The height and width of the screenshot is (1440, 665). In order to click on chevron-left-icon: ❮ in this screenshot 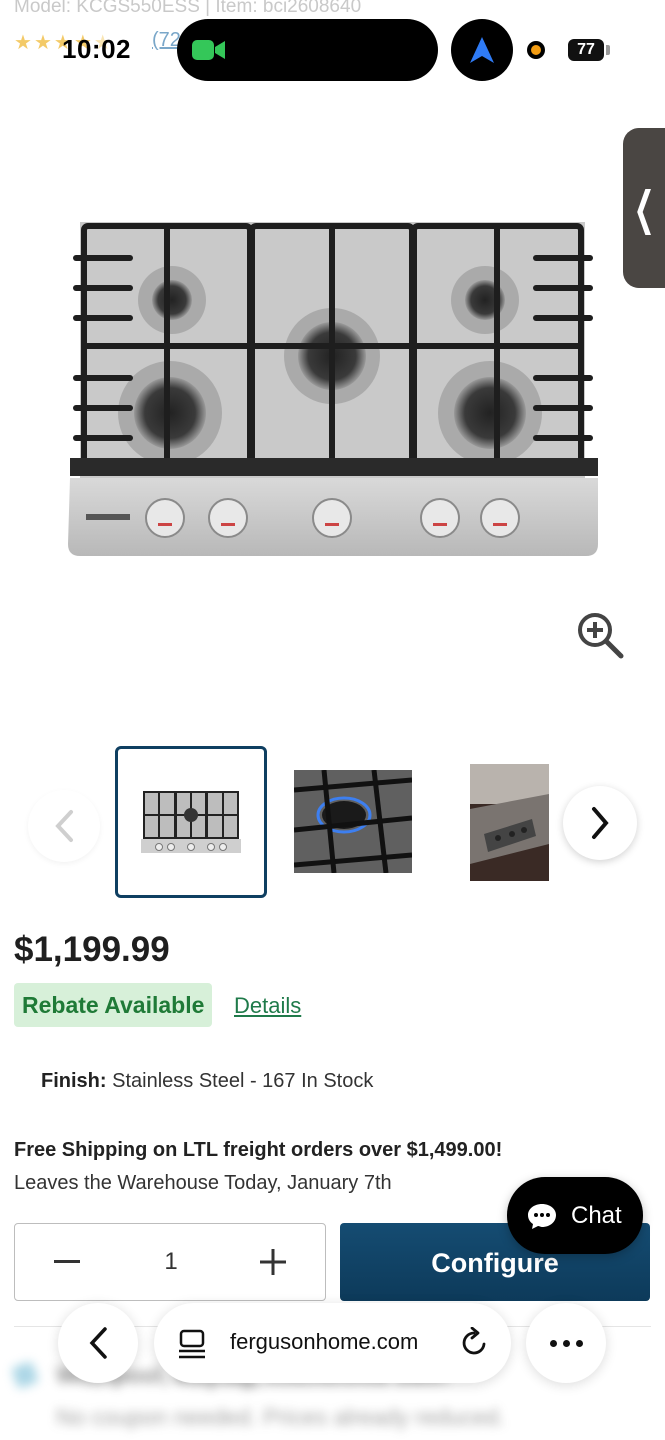, I will do `click(644, 208)`.